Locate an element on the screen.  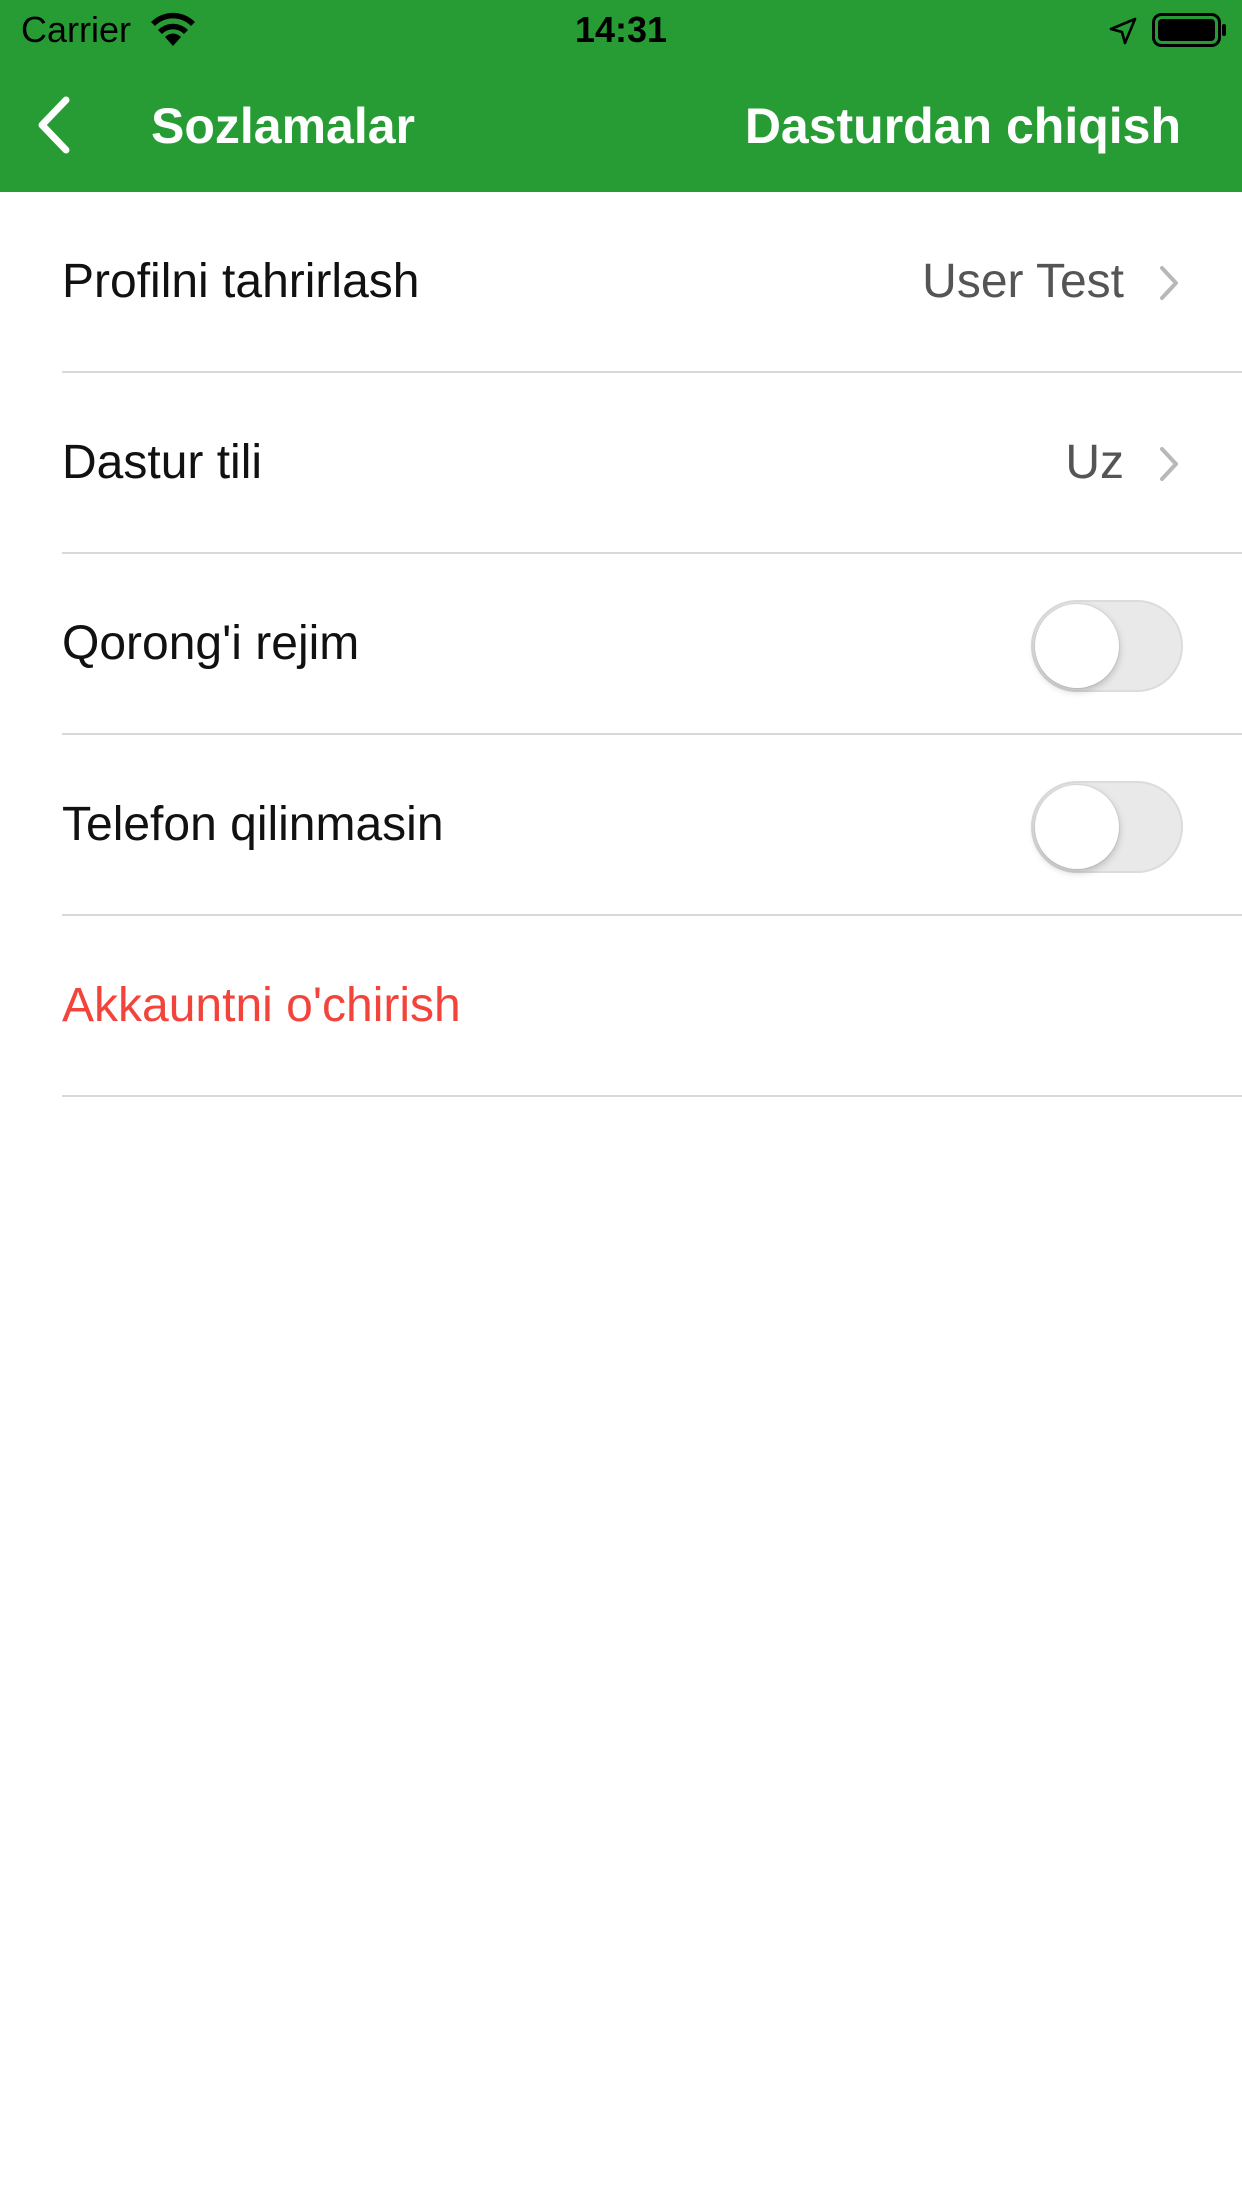
app-language-value: Uz is located at coordinates (1094, 462).